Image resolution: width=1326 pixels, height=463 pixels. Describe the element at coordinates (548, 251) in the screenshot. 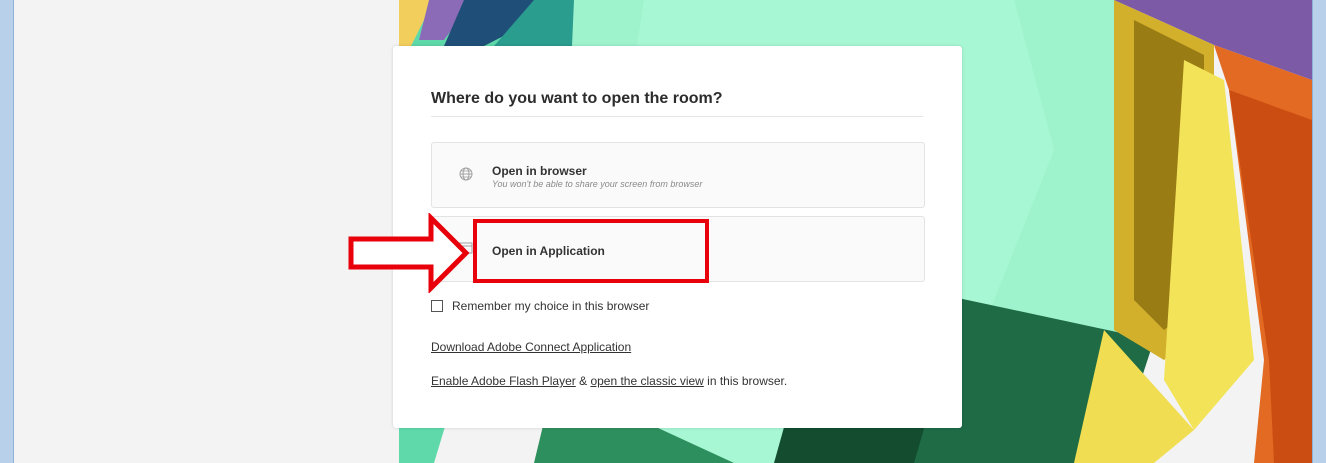

I see `open-in-application-label: Open in Application` at that location.